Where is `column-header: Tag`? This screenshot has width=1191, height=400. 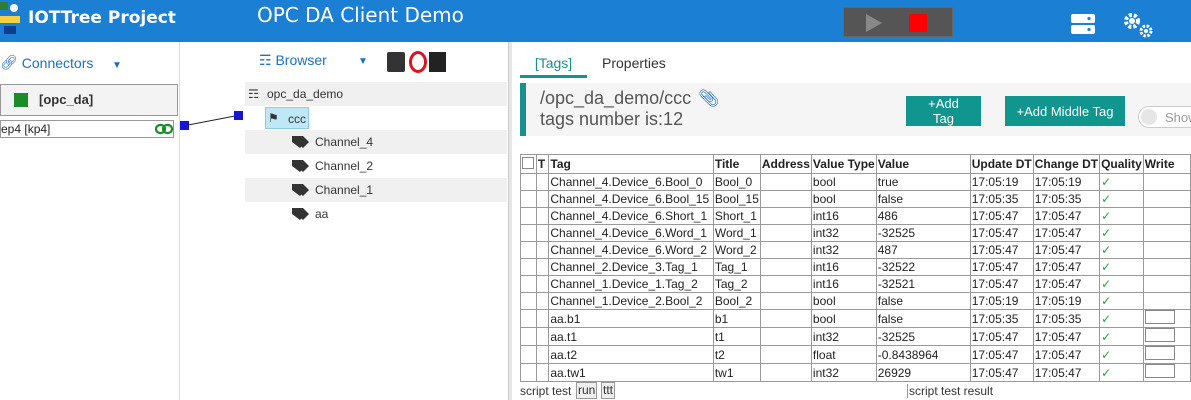 column-header: Tag is located at coordinates (631, 164).